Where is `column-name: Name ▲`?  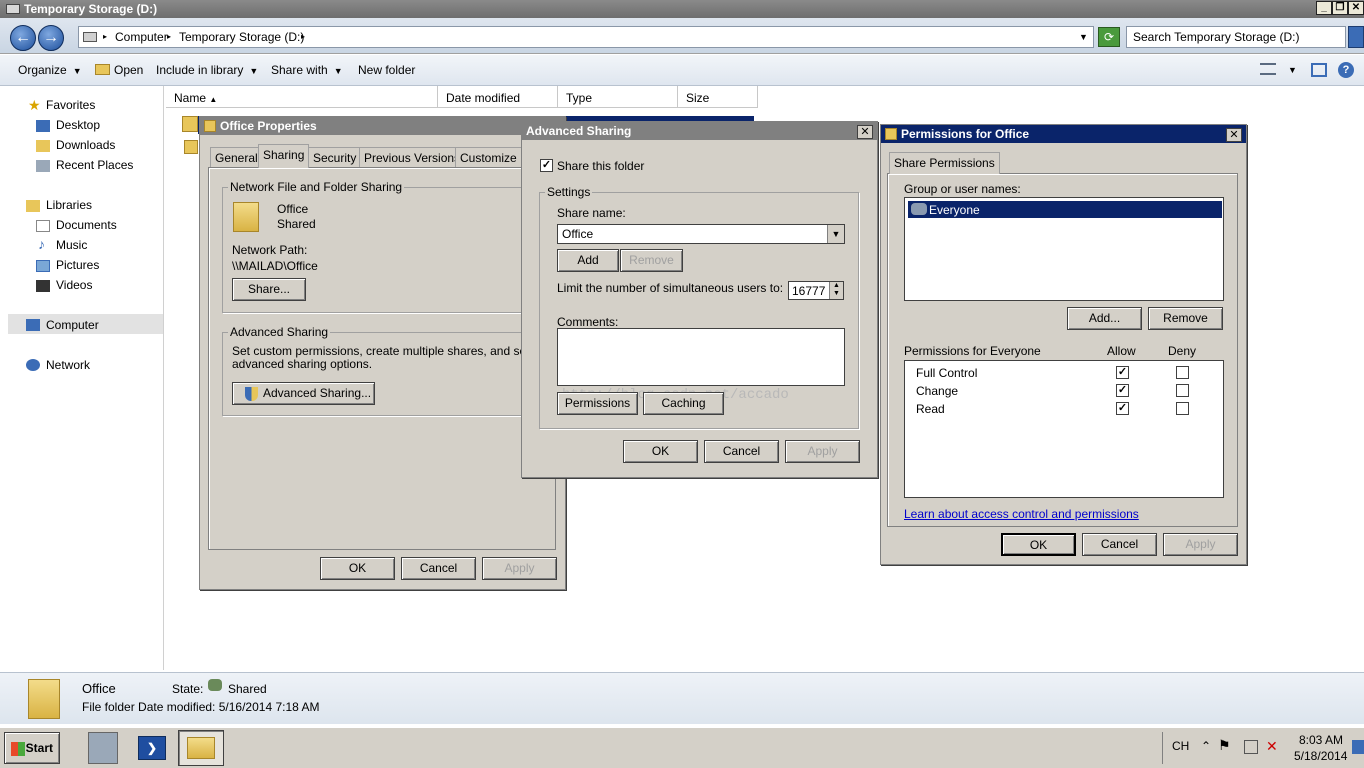 column-name: Name ▲ is located at coordinates (302, 97).